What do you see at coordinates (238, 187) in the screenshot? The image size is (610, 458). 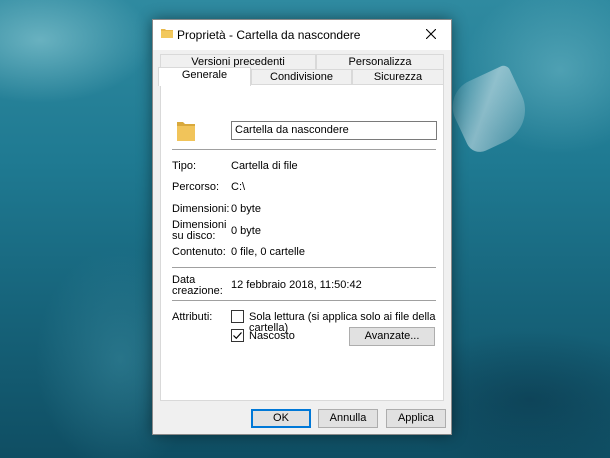 I see `path-value: C:\` at bounding box center [238, 187].